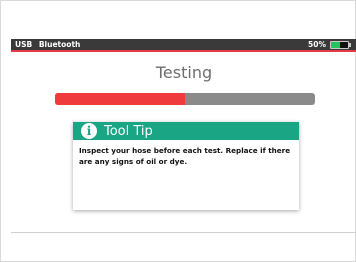 The height and width of the screenshot is (262, 356). Describe the element at coordinates (184, 72) in the screenshot. I see `page-title: Testing` at that location.